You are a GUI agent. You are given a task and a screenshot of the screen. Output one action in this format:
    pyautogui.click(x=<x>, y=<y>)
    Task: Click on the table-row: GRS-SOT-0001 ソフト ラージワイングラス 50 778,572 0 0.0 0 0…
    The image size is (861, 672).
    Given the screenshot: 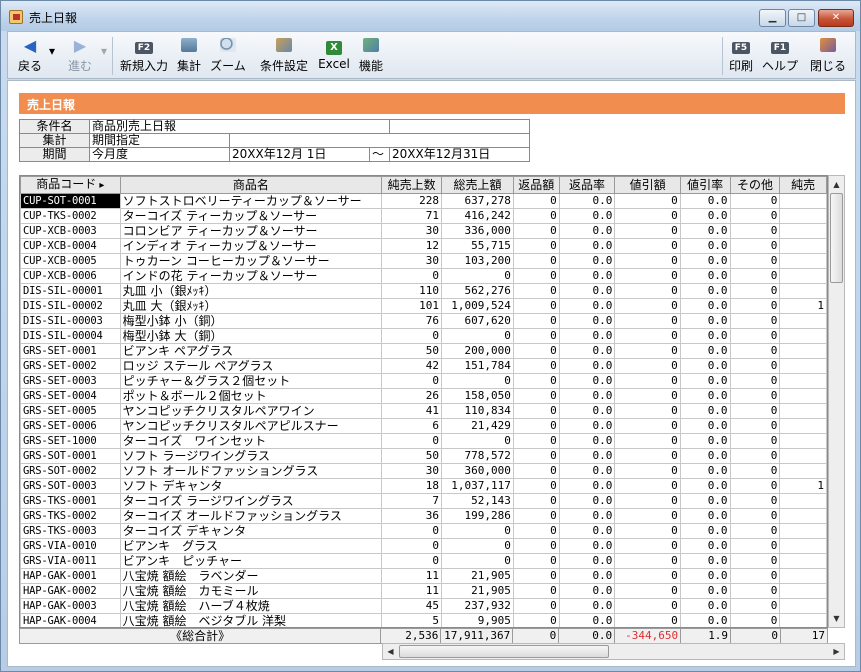 What is the action you would take?
    pyautogui.click(x=423, y=456)
    